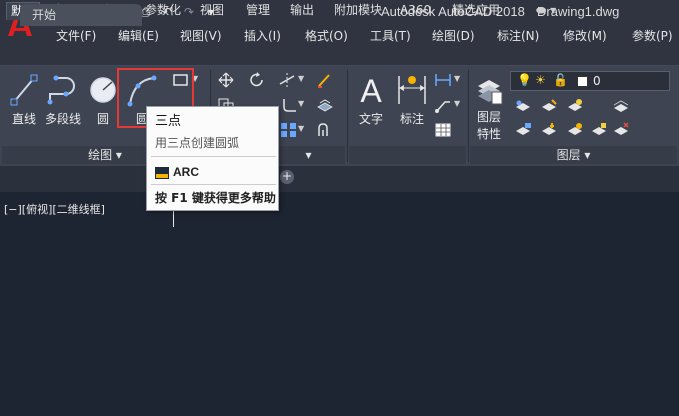 The width and height of the screenshot is (679, 416). What do you see at coordinates (100, 155) in the screenshot?
I see `draw-panel-title: 绘图` at bounding box center [100, 155].